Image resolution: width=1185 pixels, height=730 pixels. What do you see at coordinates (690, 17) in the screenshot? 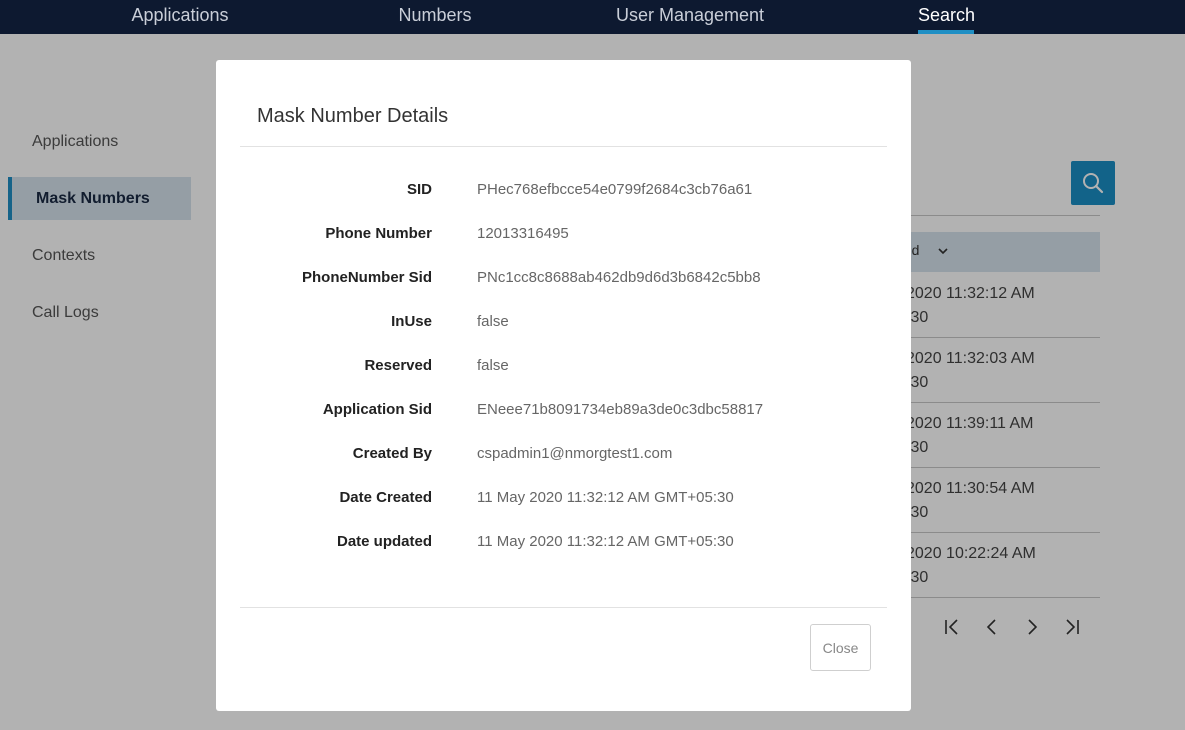
I see `nav-tab-user-management: User Management` at bounding box center [690, 17].